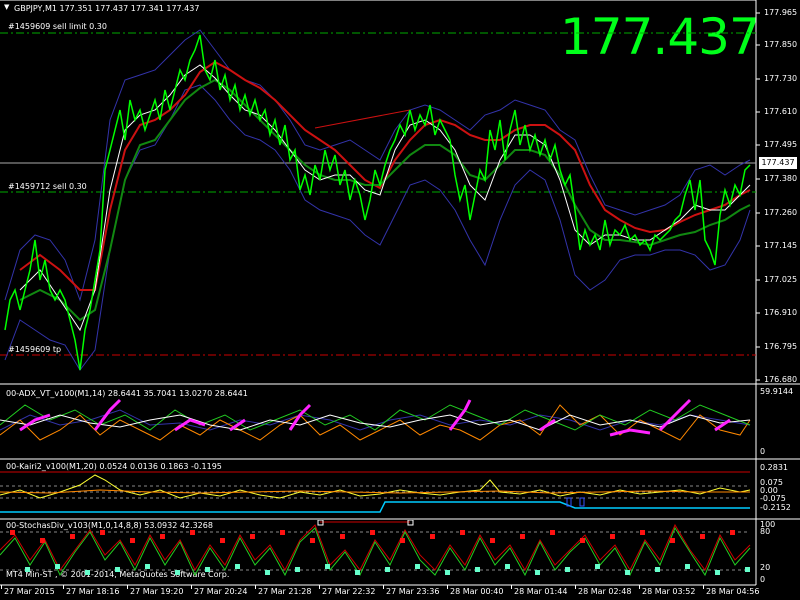  I want to click on current-price-tag: 177.437, so click(778, 163).